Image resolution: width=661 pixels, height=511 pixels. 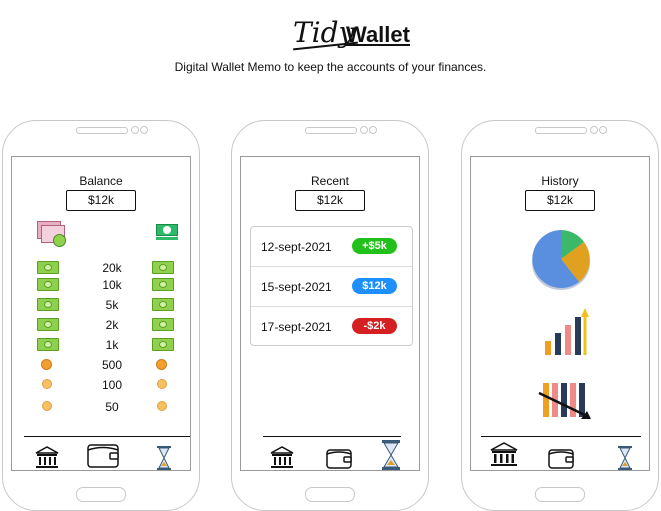 What do you see at coordinates (296, 287) in the screenshot?
I see `transaction-date: 15-sept-2021` at bounding box center [296, 287].